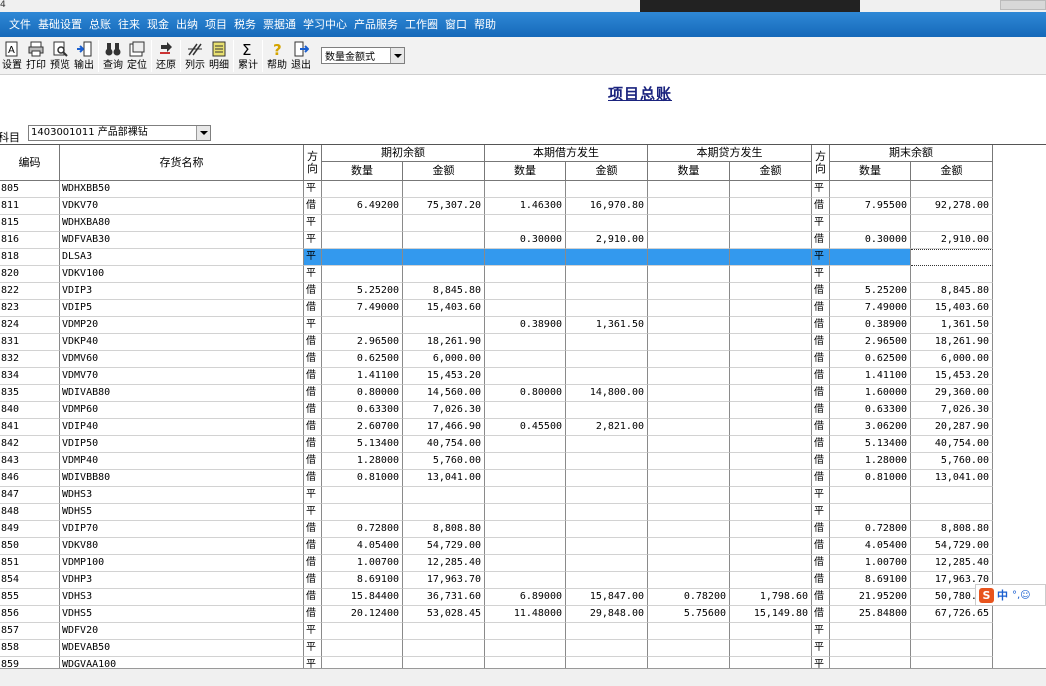  What do you see at coordinates (607, 206) in the screenshot?
I see `cell-debit-amount: 16,970.80` at bounding box center [607, 206].